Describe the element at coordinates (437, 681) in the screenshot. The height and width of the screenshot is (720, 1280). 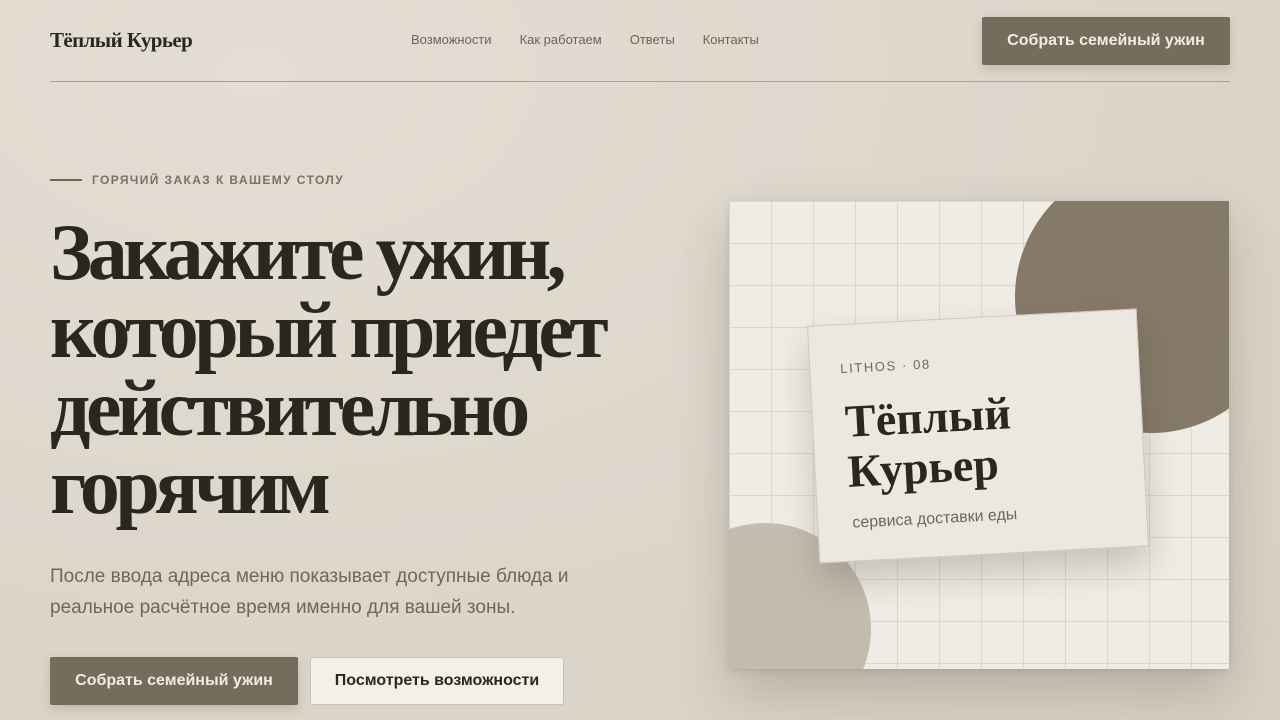
I see `view-features-button: Посмотреть возможности` at that location.